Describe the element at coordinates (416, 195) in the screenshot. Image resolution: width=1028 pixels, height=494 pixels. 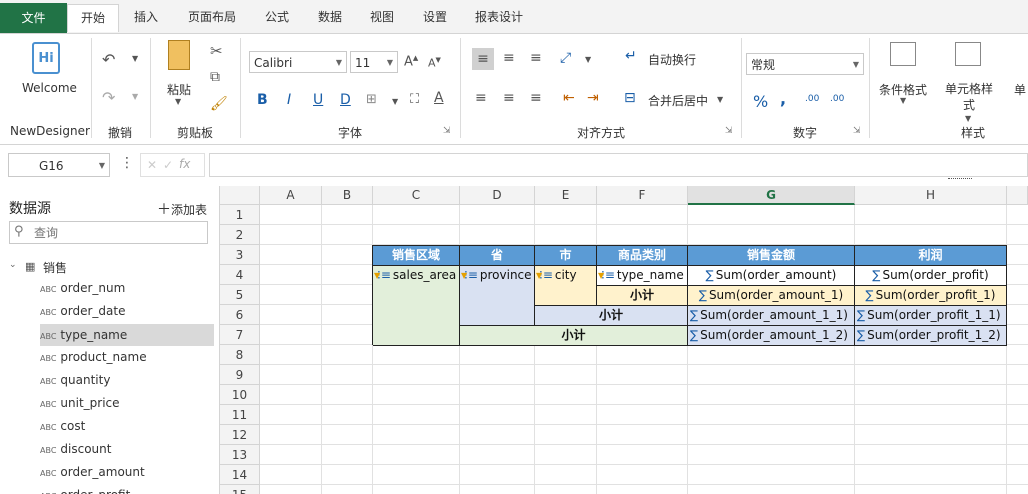
I see `column-header: C` at that location.